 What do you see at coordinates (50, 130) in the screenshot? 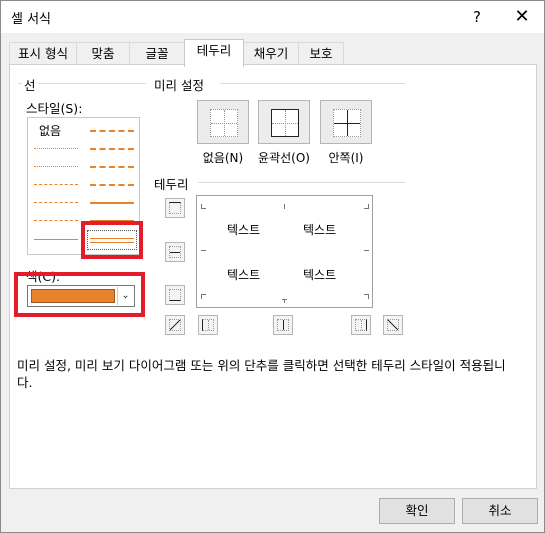
I see `style-none: 없음` at bounding box center [50, 130].